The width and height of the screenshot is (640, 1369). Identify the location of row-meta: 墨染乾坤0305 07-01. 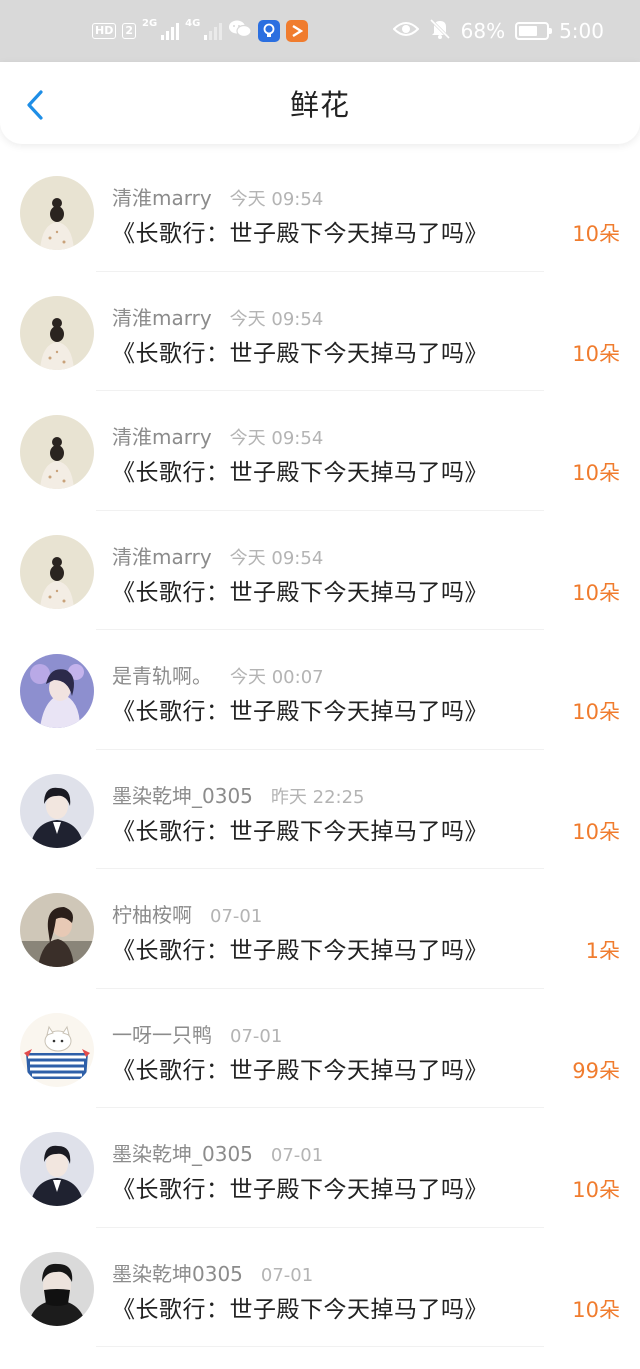
(212, 1272).